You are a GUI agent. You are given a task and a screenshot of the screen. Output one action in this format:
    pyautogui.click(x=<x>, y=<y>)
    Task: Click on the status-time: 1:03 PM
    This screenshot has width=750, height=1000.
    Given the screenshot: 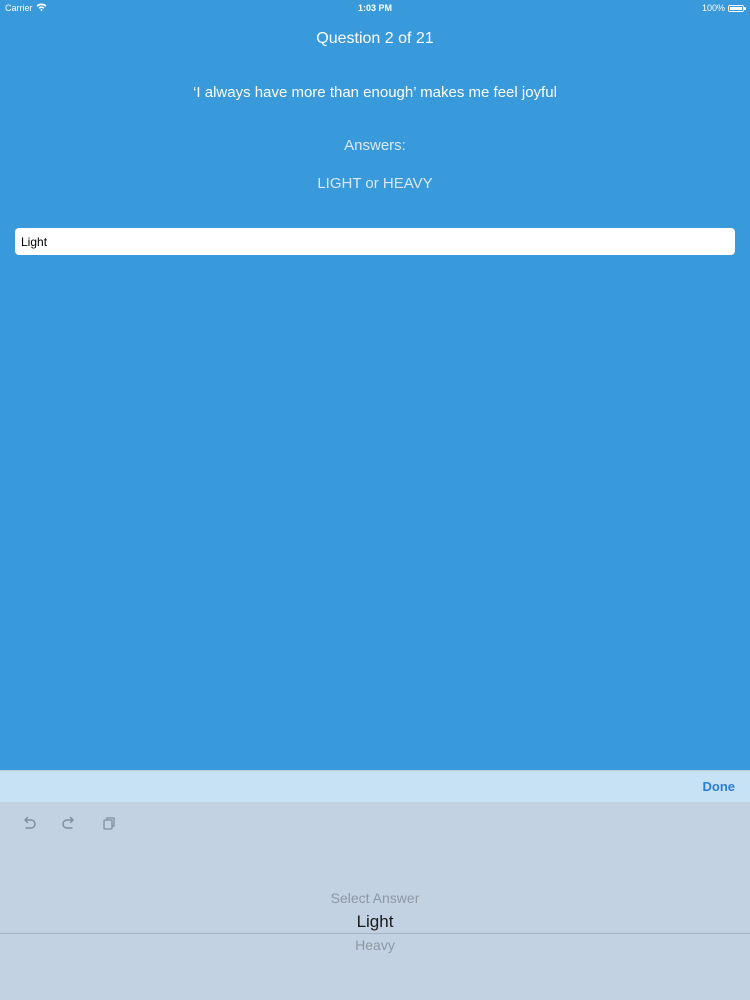 What is the action you would take?
    pyautogui.click(x=374, y=8)
    